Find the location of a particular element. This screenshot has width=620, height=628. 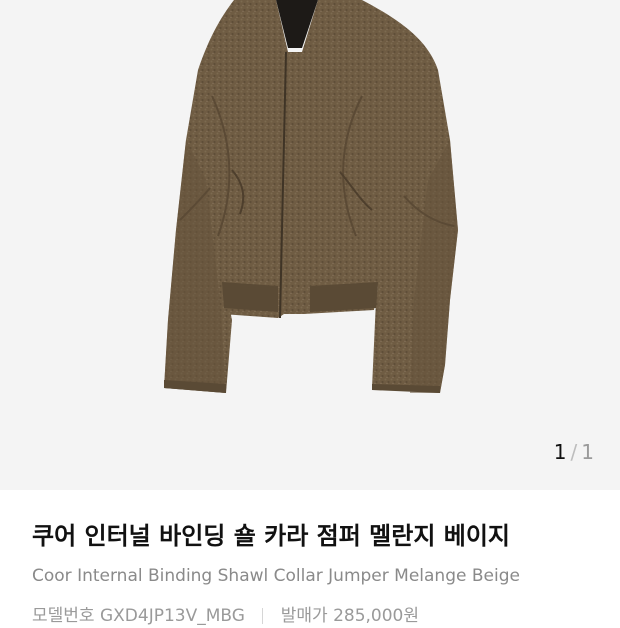

image-pager: 1/1 is located at coordinates (574, 452).